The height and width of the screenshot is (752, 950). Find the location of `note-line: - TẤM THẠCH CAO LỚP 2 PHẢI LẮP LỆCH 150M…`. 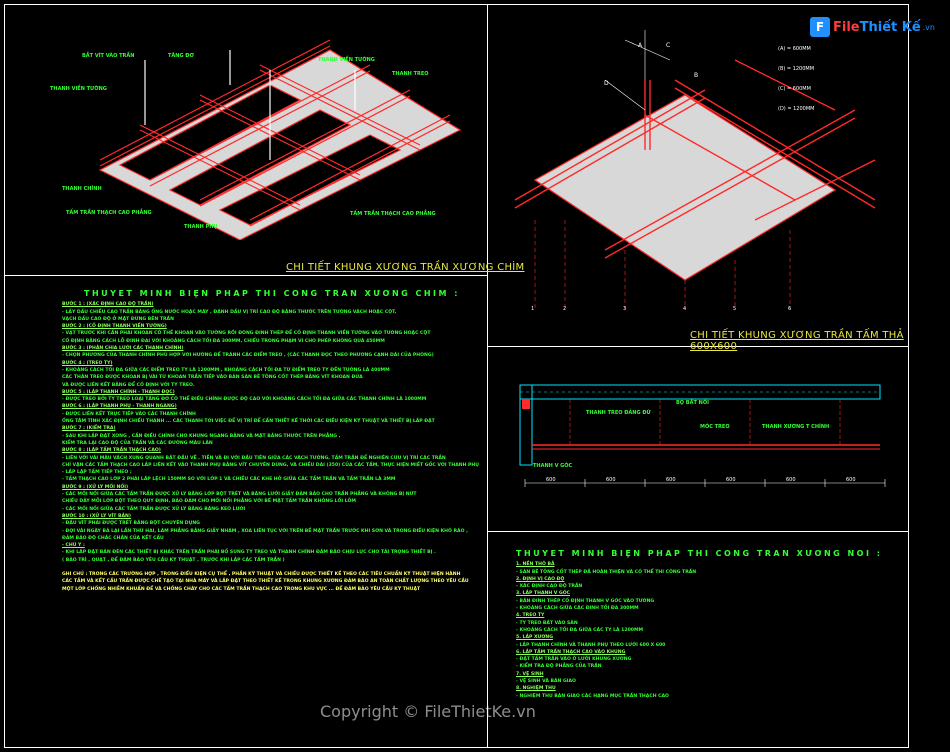

note-line: - TẤM THẠCH CAO LỚP 2 PHẢI LẮP LỆCH 150M… is located at coordinates (229, 480).